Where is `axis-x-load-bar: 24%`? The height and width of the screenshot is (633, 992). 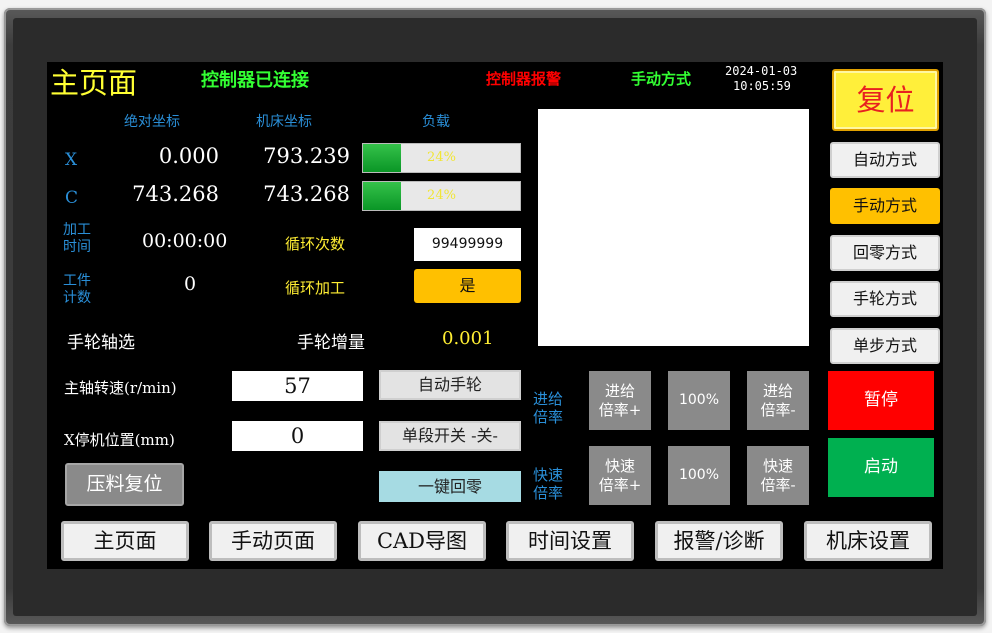
axis-x-load-bar: 24% is located at coordinates (441, 158).